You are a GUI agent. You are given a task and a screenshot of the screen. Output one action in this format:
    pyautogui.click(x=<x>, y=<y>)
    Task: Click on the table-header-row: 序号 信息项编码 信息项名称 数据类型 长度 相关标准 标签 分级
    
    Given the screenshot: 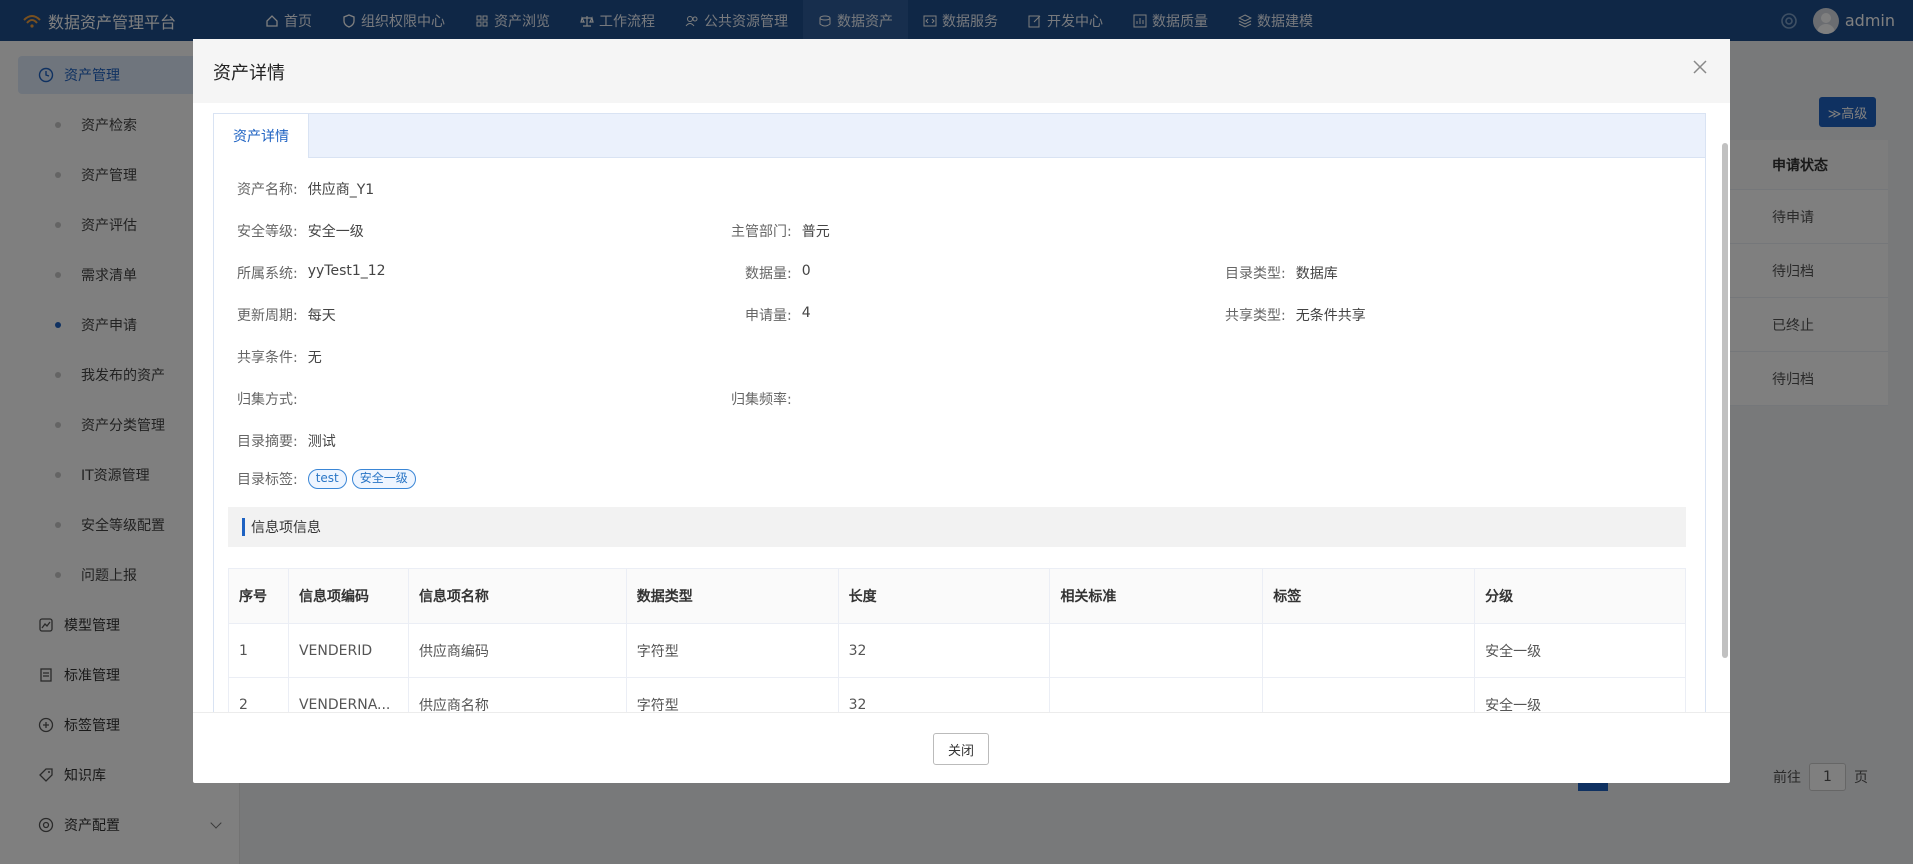 What is the action you would take?
    pyautogui.click(x=957, y=596)
    